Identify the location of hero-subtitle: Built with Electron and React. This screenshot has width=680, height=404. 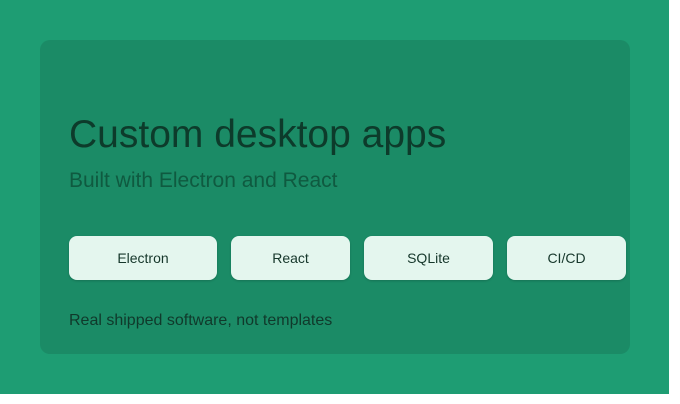
(203, 180).